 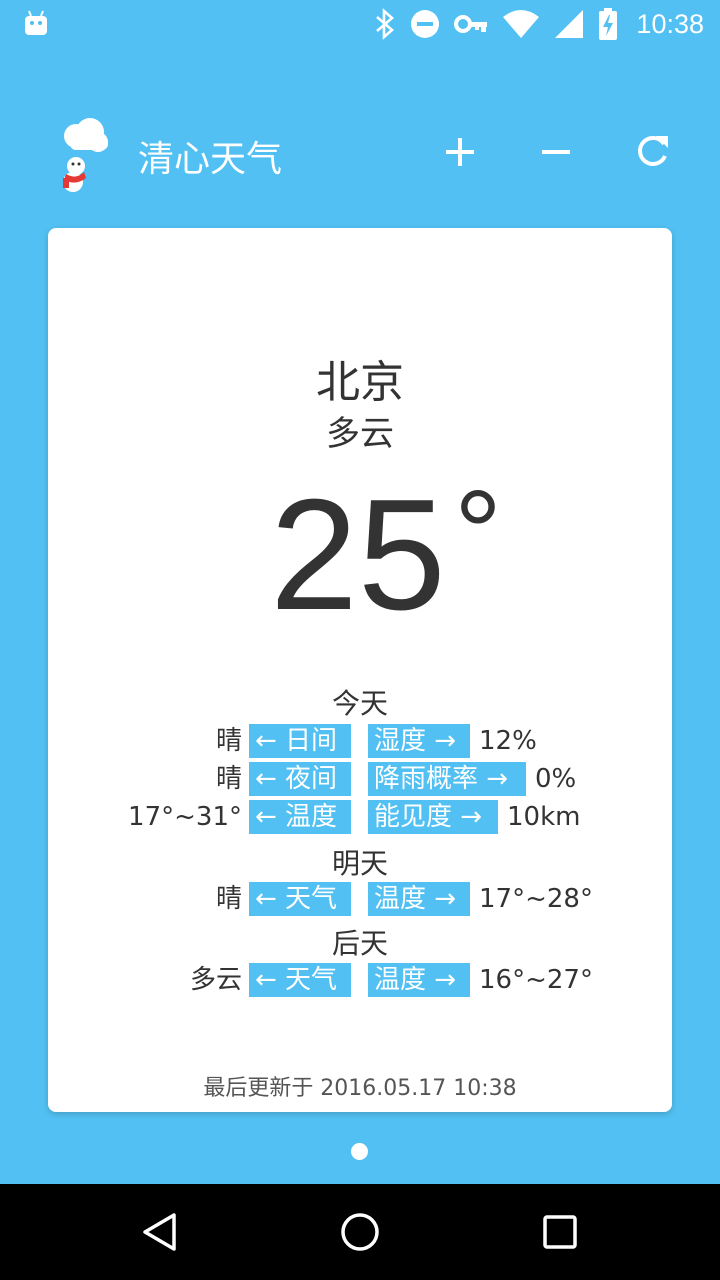 I want to click on app-logo-icon, so click(x=85, y=155).